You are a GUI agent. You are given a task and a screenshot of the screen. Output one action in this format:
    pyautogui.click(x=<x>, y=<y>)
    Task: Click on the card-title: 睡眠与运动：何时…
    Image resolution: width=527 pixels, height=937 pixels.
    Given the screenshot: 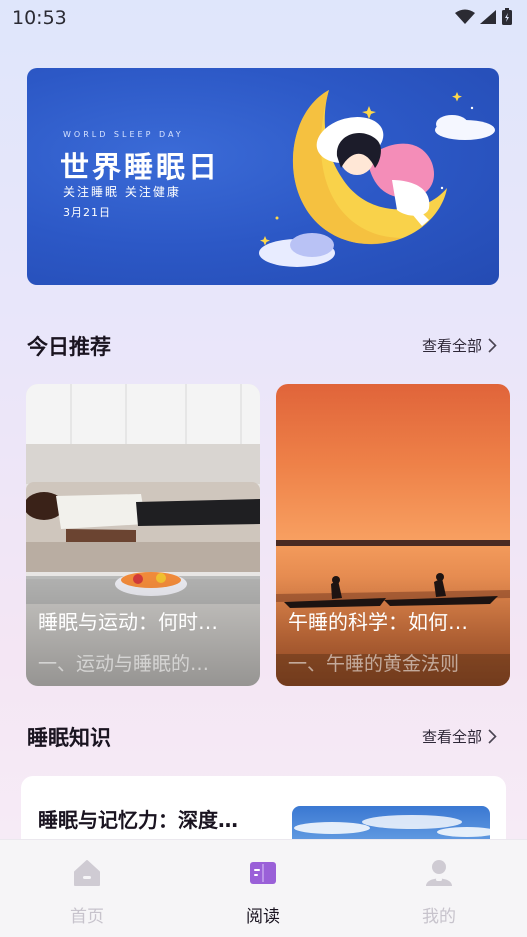 What is the action you would take?
    pyautogui.click(x=128, y=622)
    